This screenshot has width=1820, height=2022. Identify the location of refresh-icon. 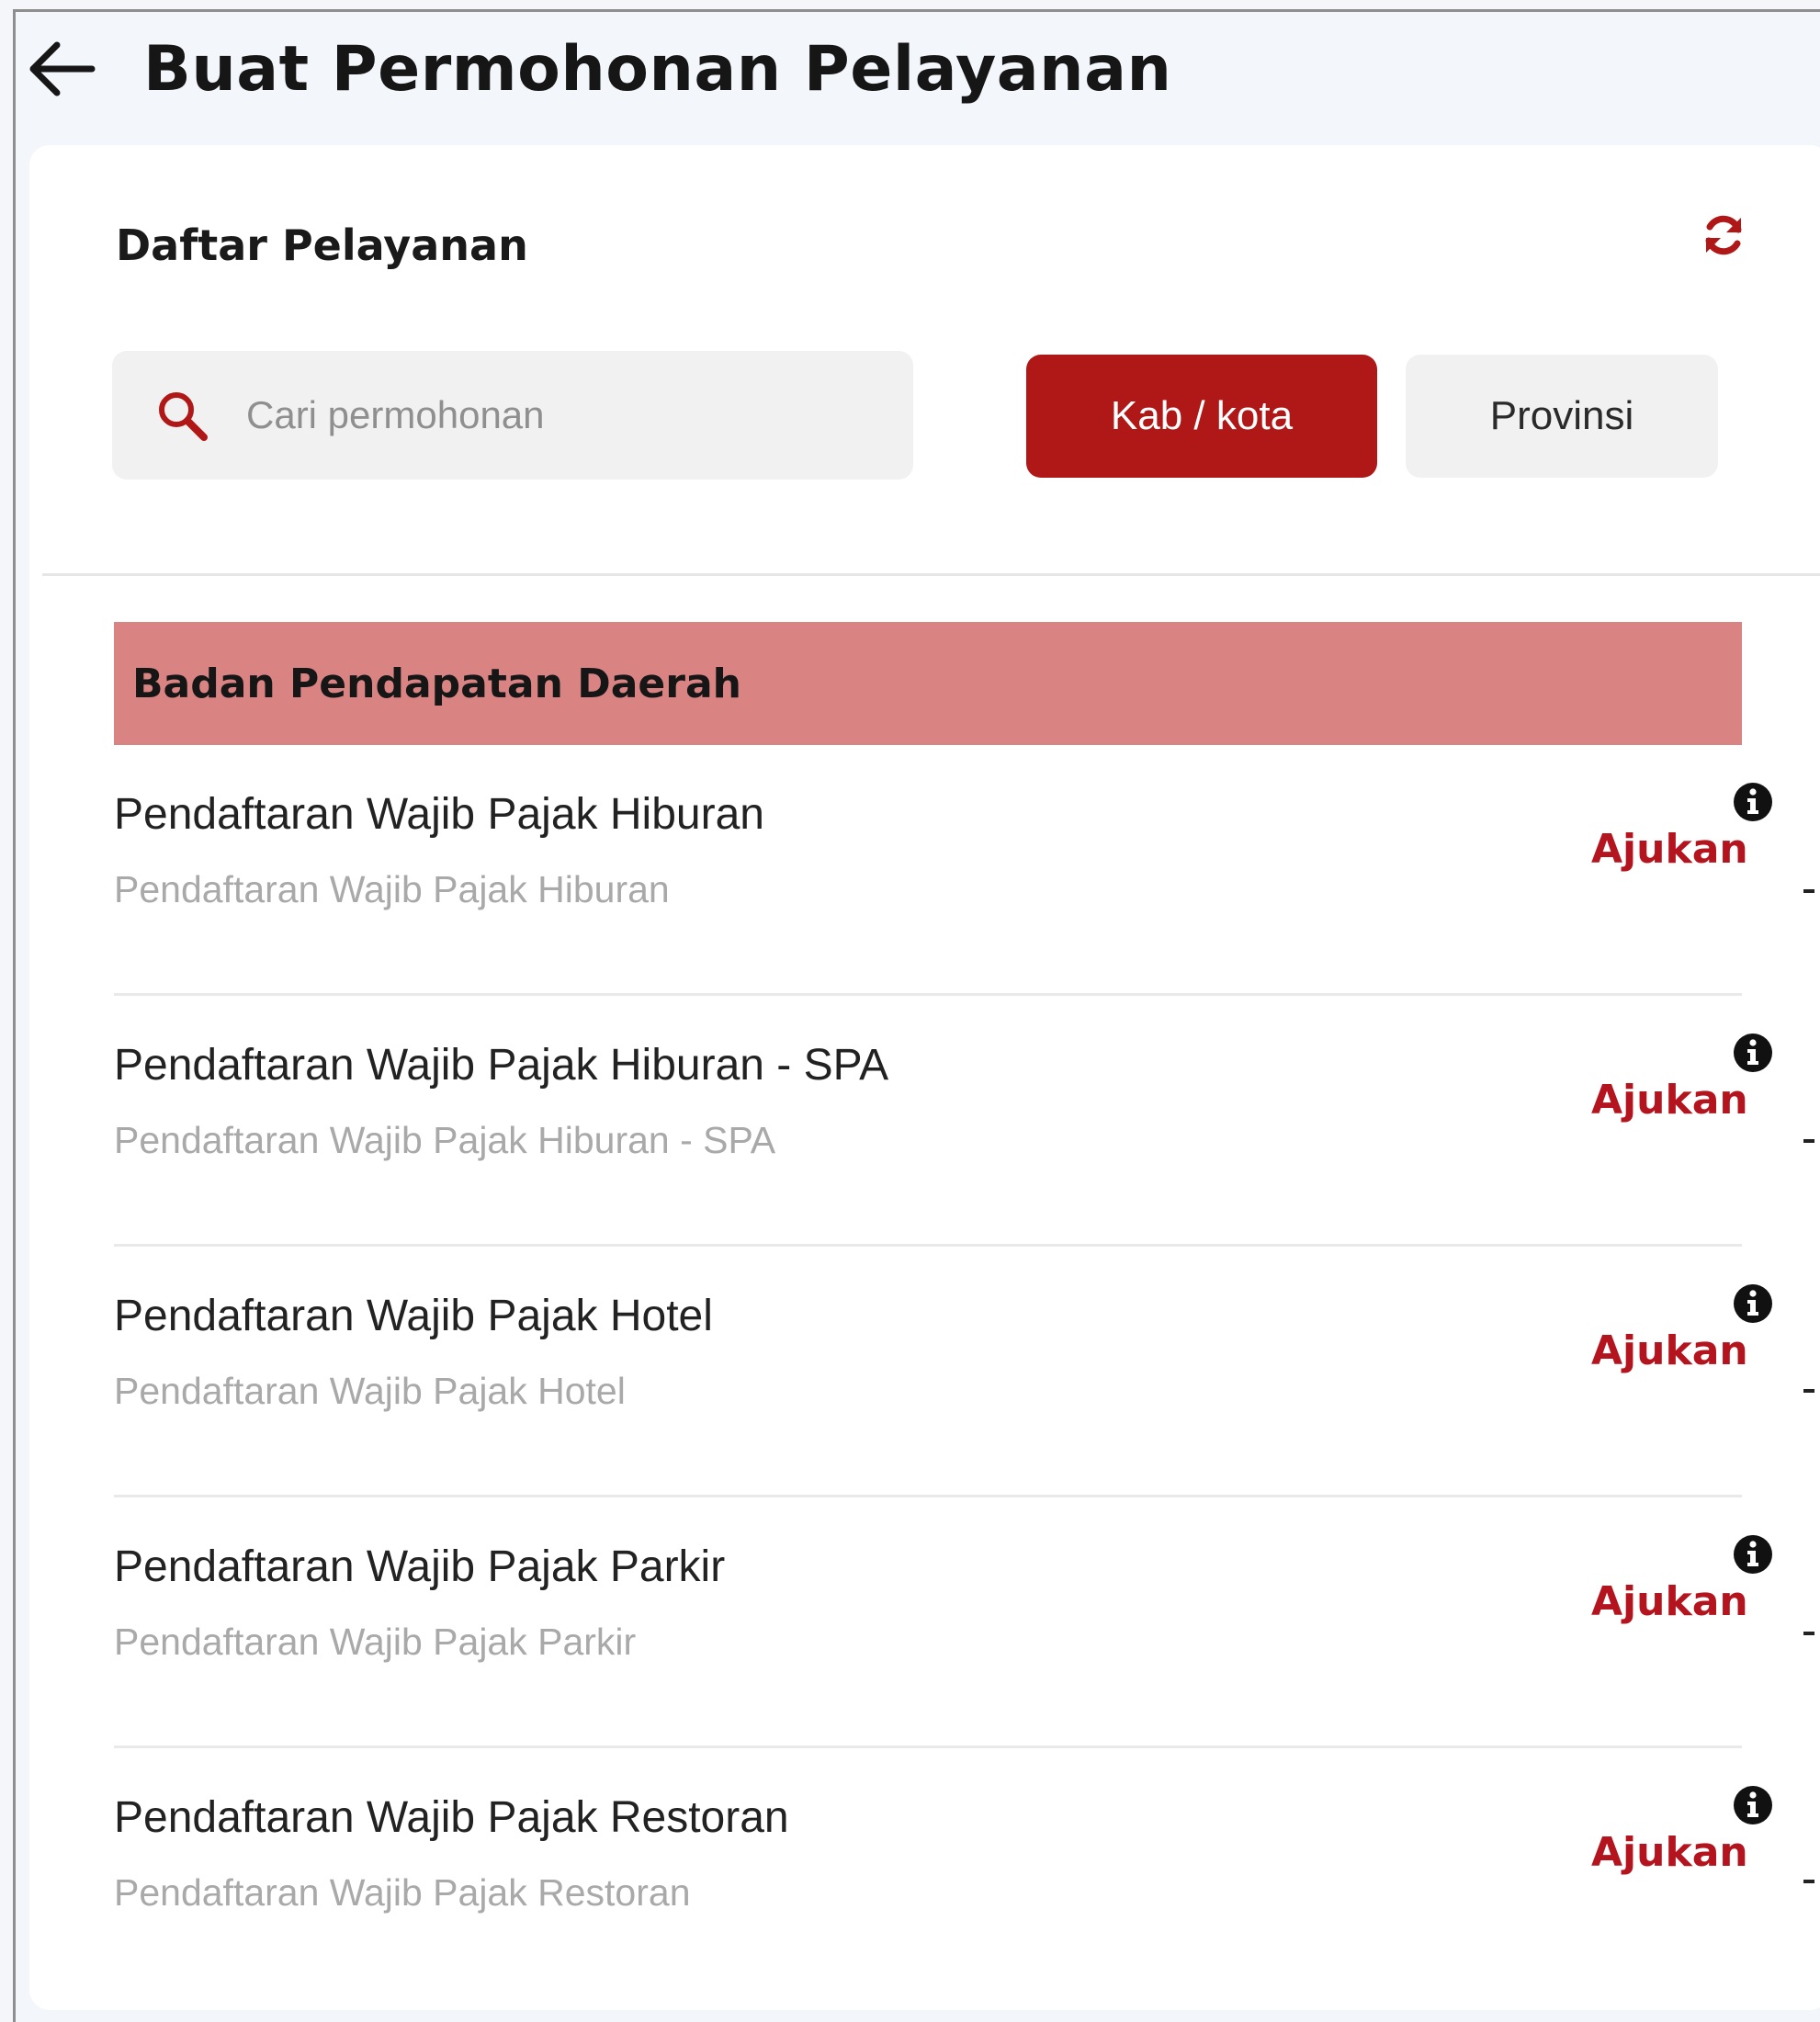
(1723, 235).